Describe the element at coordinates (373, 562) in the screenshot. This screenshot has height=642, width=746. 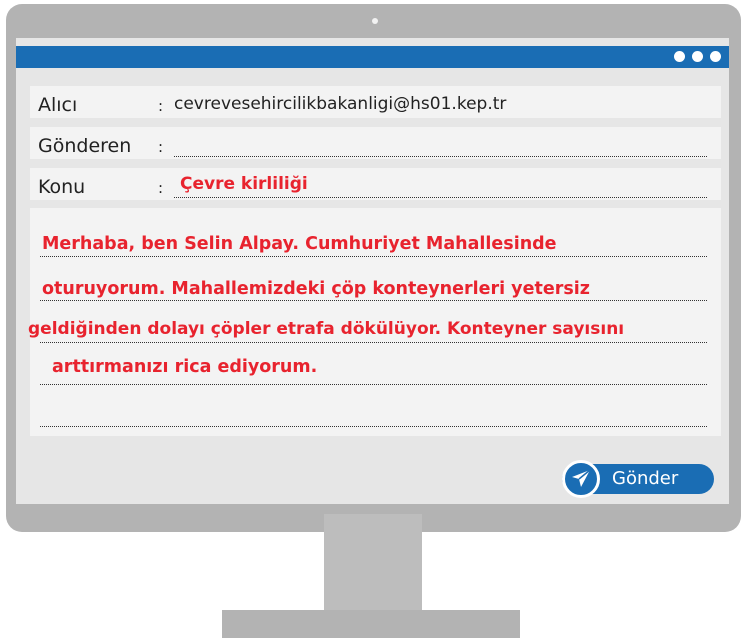
I see `monitor-stand-neck` at that location.